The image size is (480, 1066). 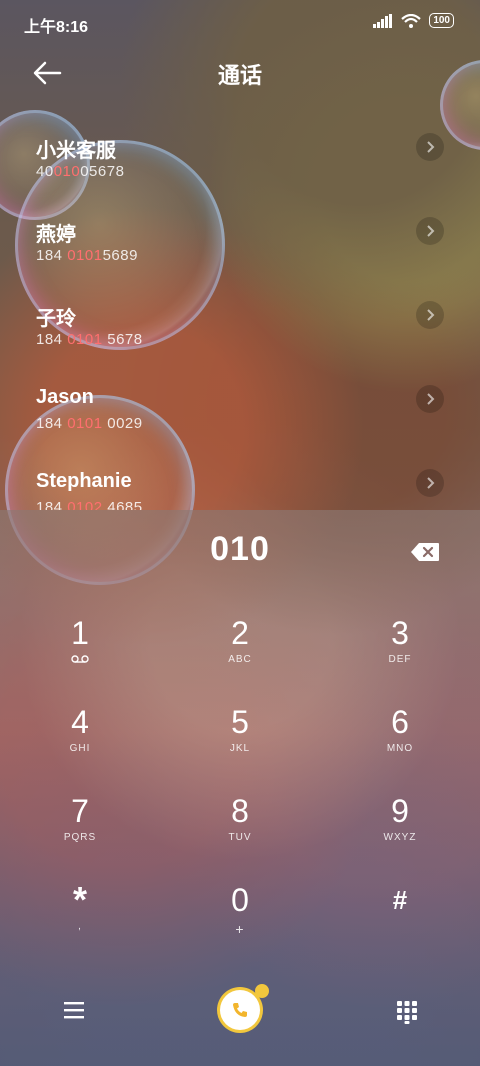 I want to click on dial-key-2: 2 ABC, so click(x=240, y=640).